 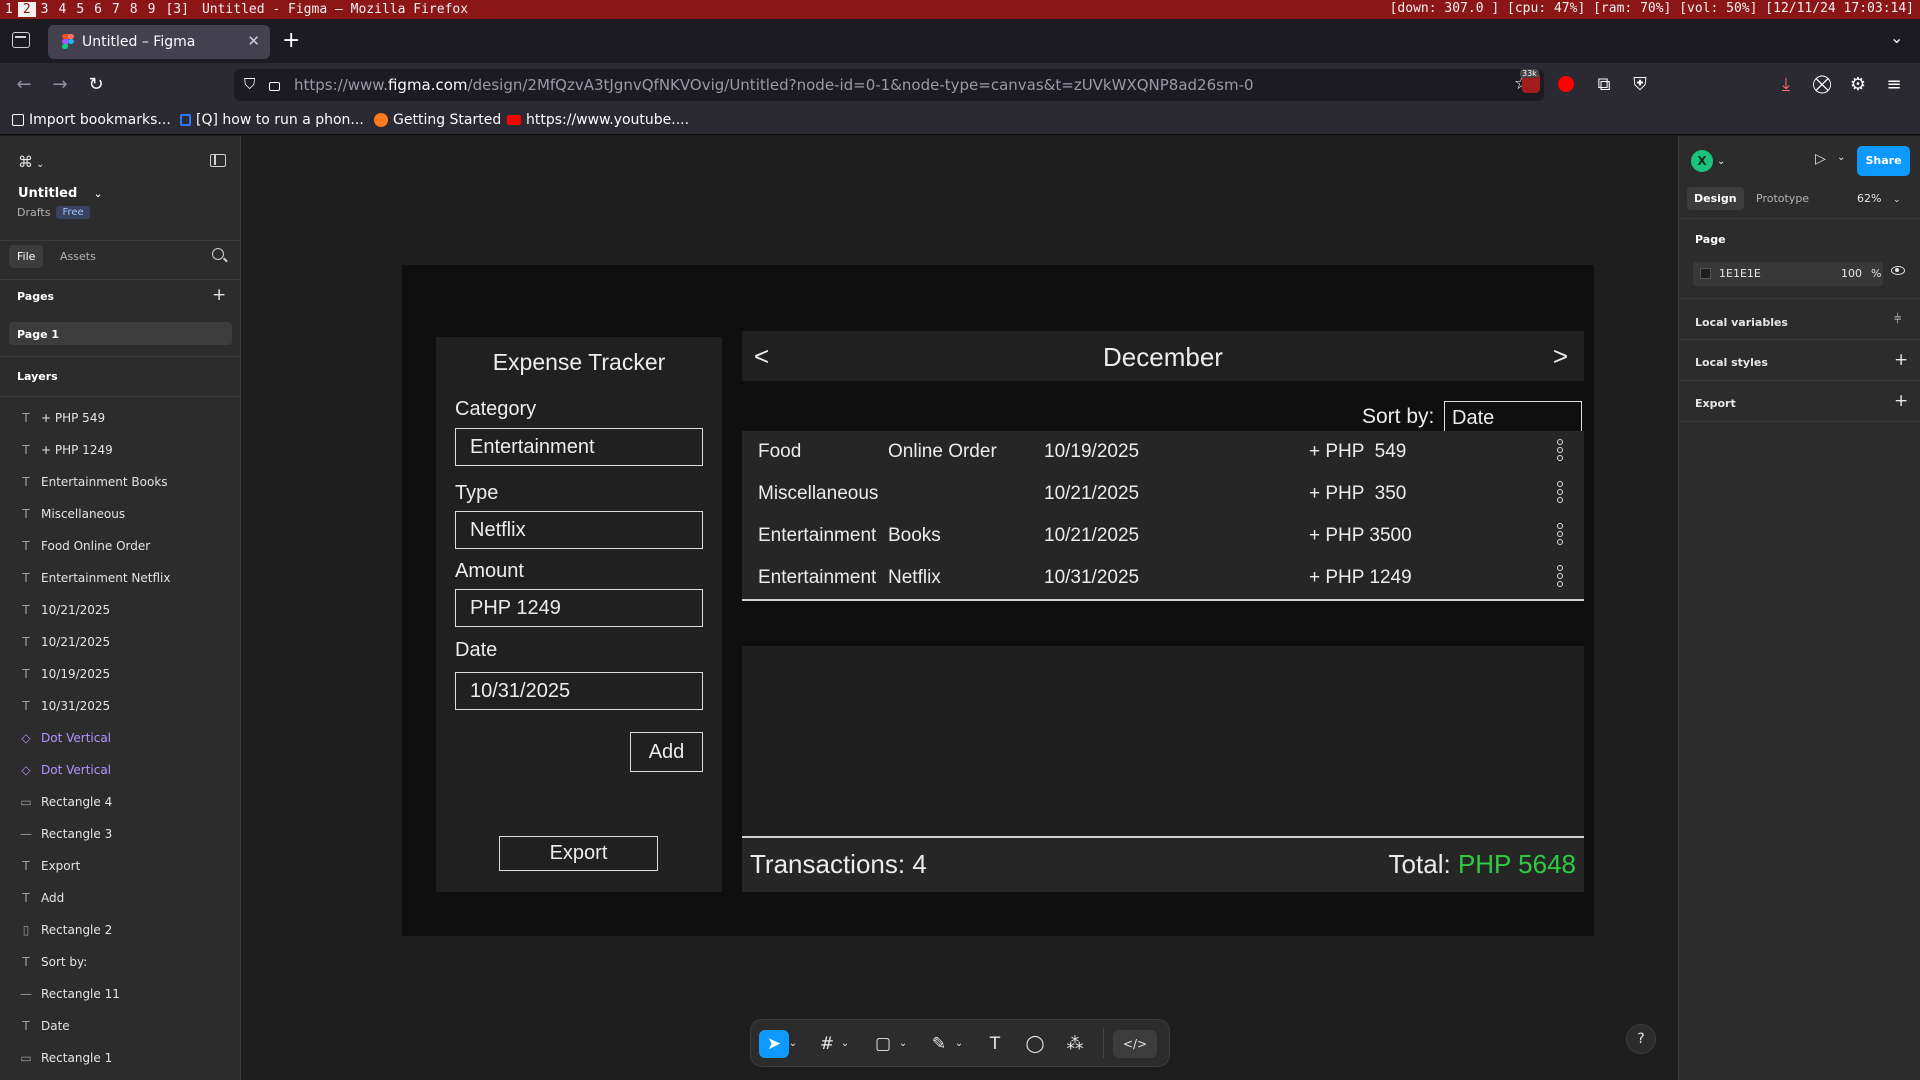 I want to click on layer-row: T Entertainment Netflix, so click(x=120, y=578).